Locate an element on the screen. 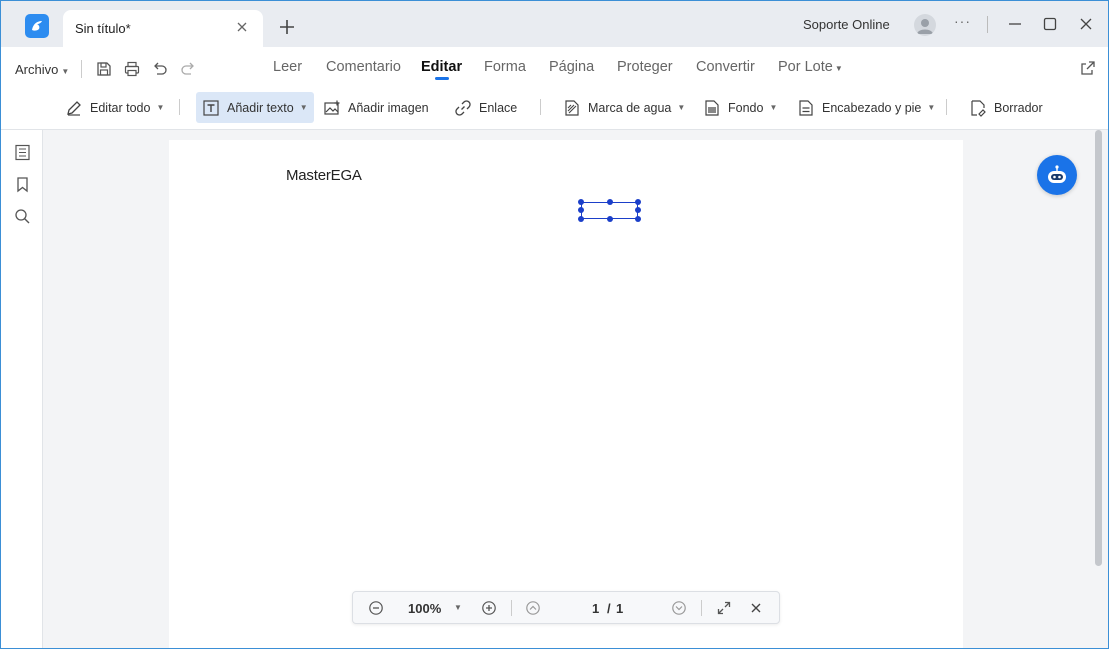 The width and height of the screenshot is (1109, 649). vertical-scrollbar is located at coordinates (1100, 389).